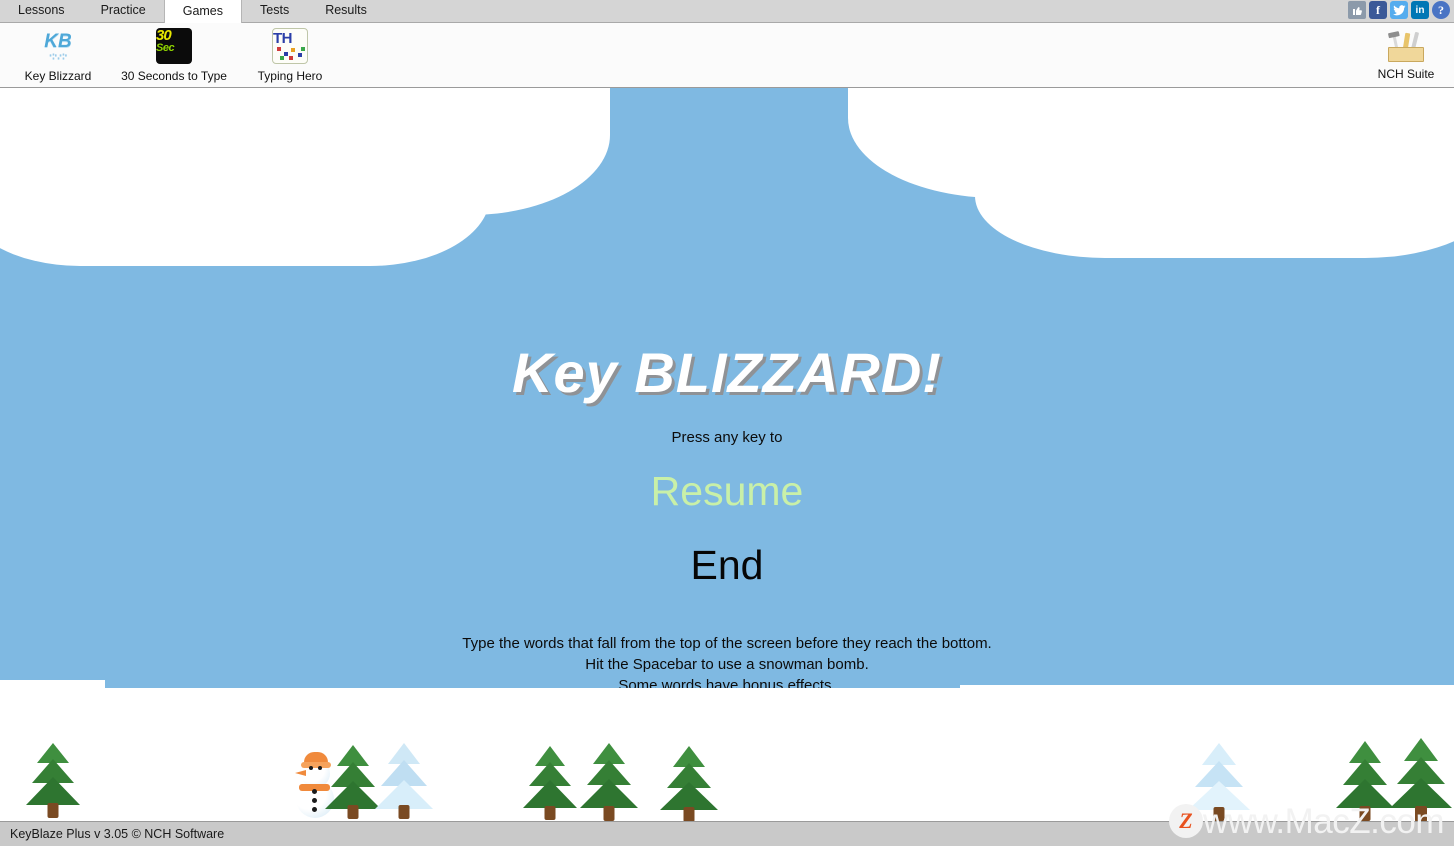 This screenshot has height=847, width=1454. I want to click on snowy-tree-sprite, so click(404, 782).